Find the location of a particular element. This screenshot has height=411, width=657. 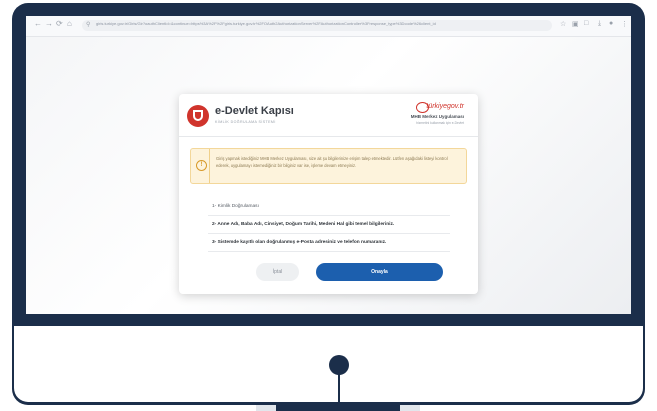

reload-icon: ⟳ is located at coordinates (59, 23).